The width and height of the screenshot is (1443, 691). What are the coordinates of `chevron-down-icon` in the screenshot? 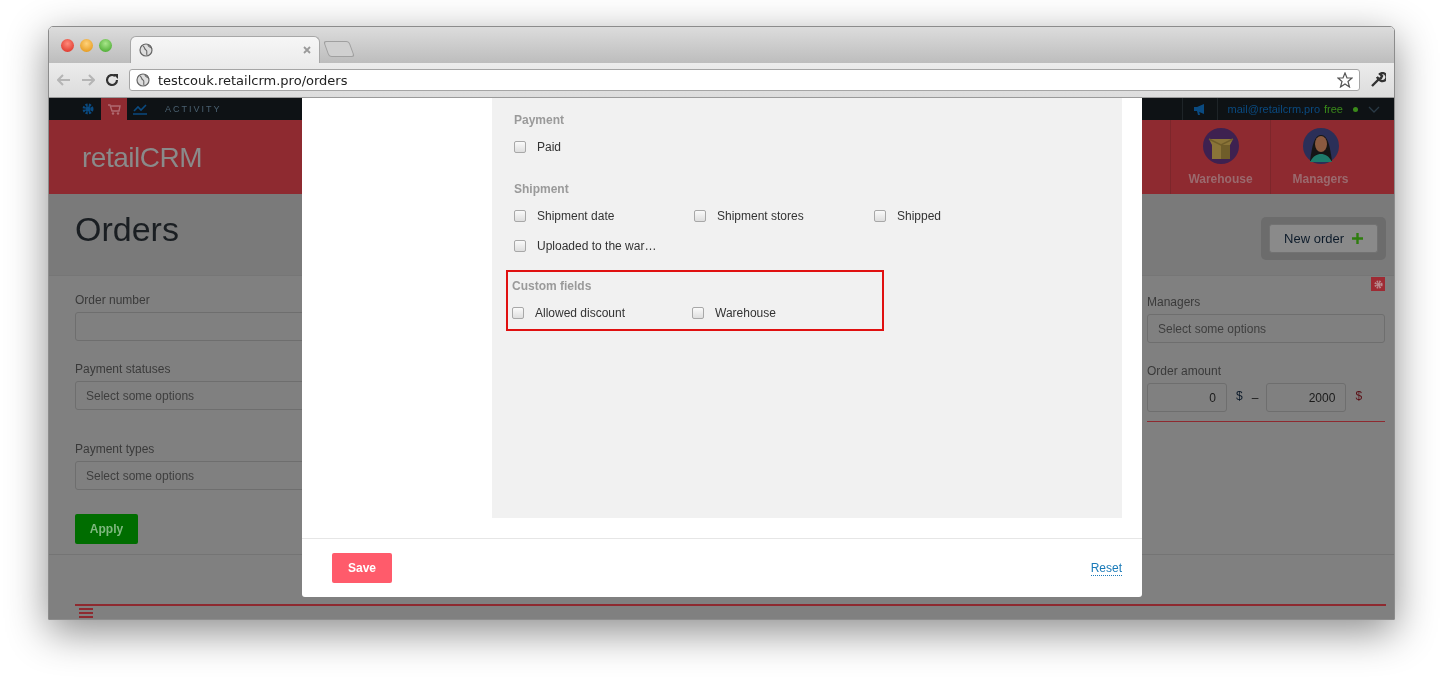 It's located at (1374, 109).